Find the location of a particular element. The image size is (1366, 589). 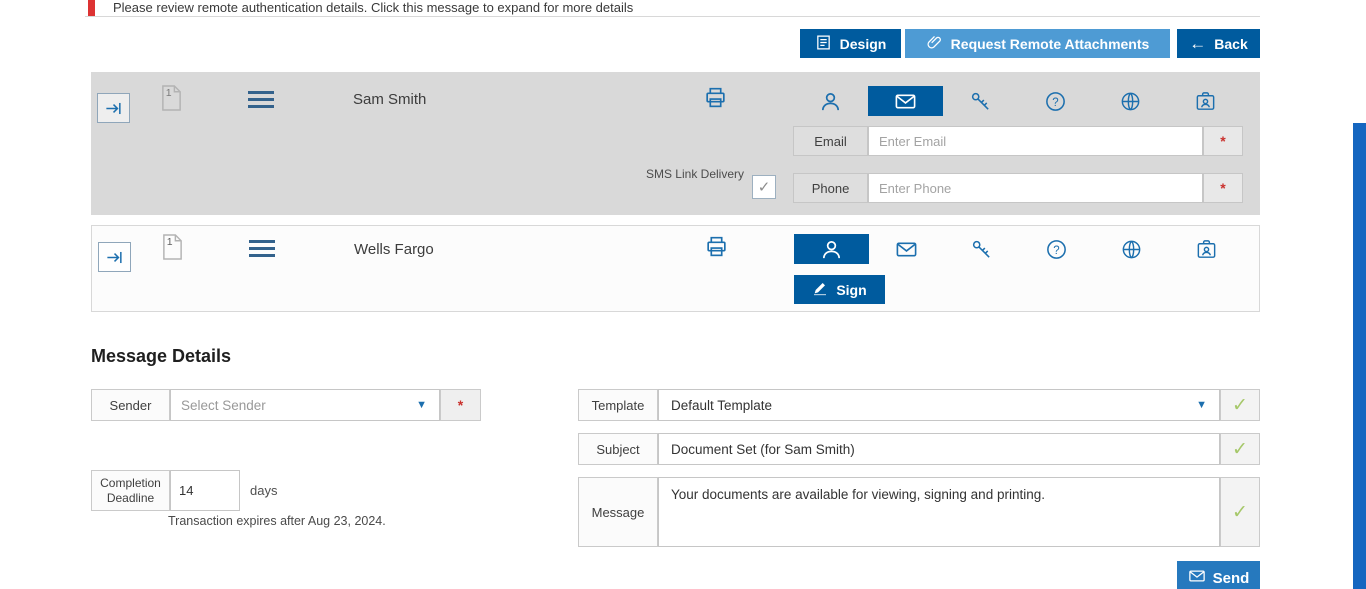

template-valid-check-icon: ✓ is located at coordinates (1240, 405).